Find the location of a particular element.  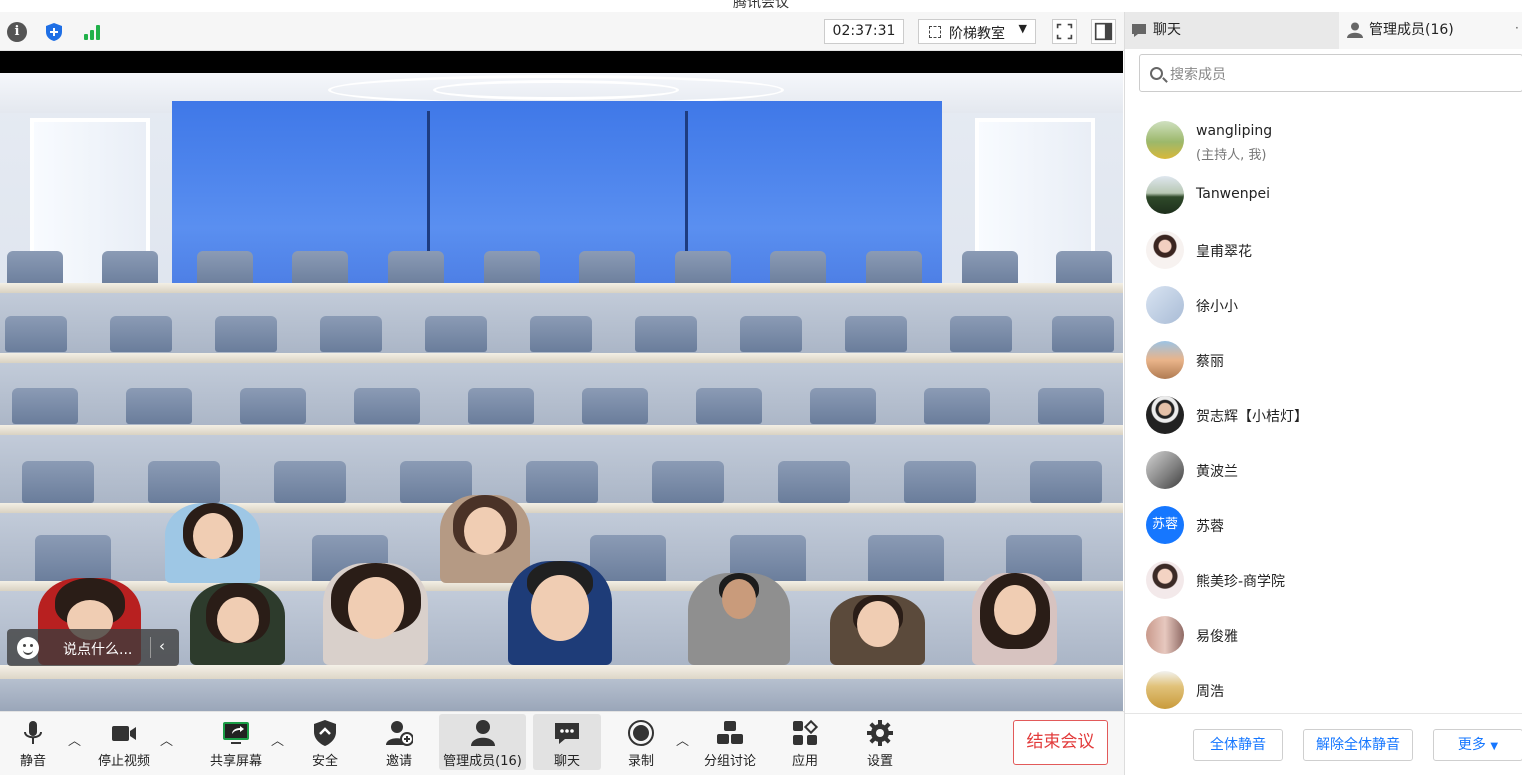

member-item: 熊美珍-商学院 is located at coordinates (1323, 581).